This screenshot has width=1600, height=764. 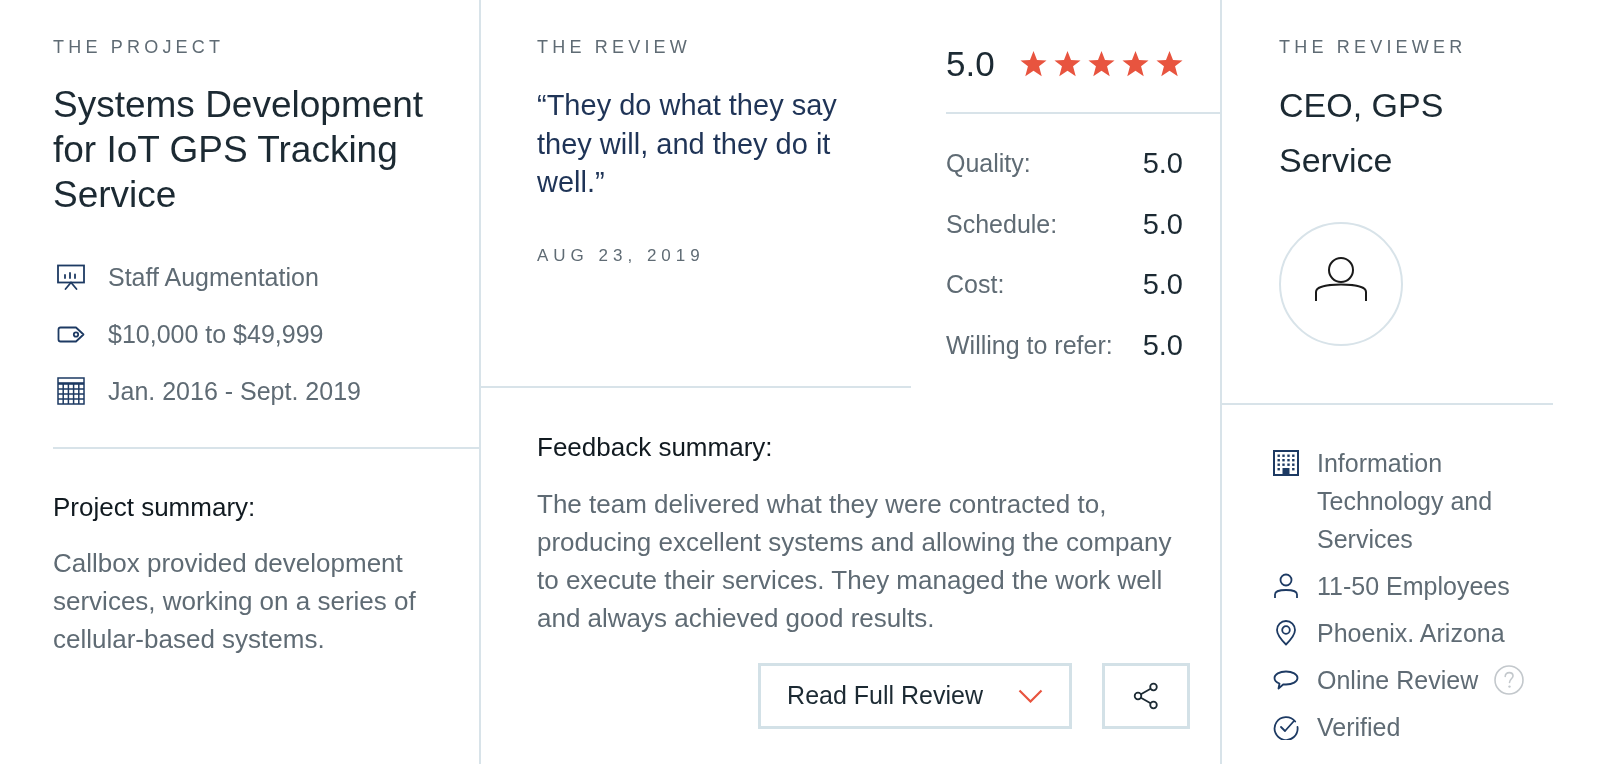 I want to click on share-button, so click(x=1146, y=695).